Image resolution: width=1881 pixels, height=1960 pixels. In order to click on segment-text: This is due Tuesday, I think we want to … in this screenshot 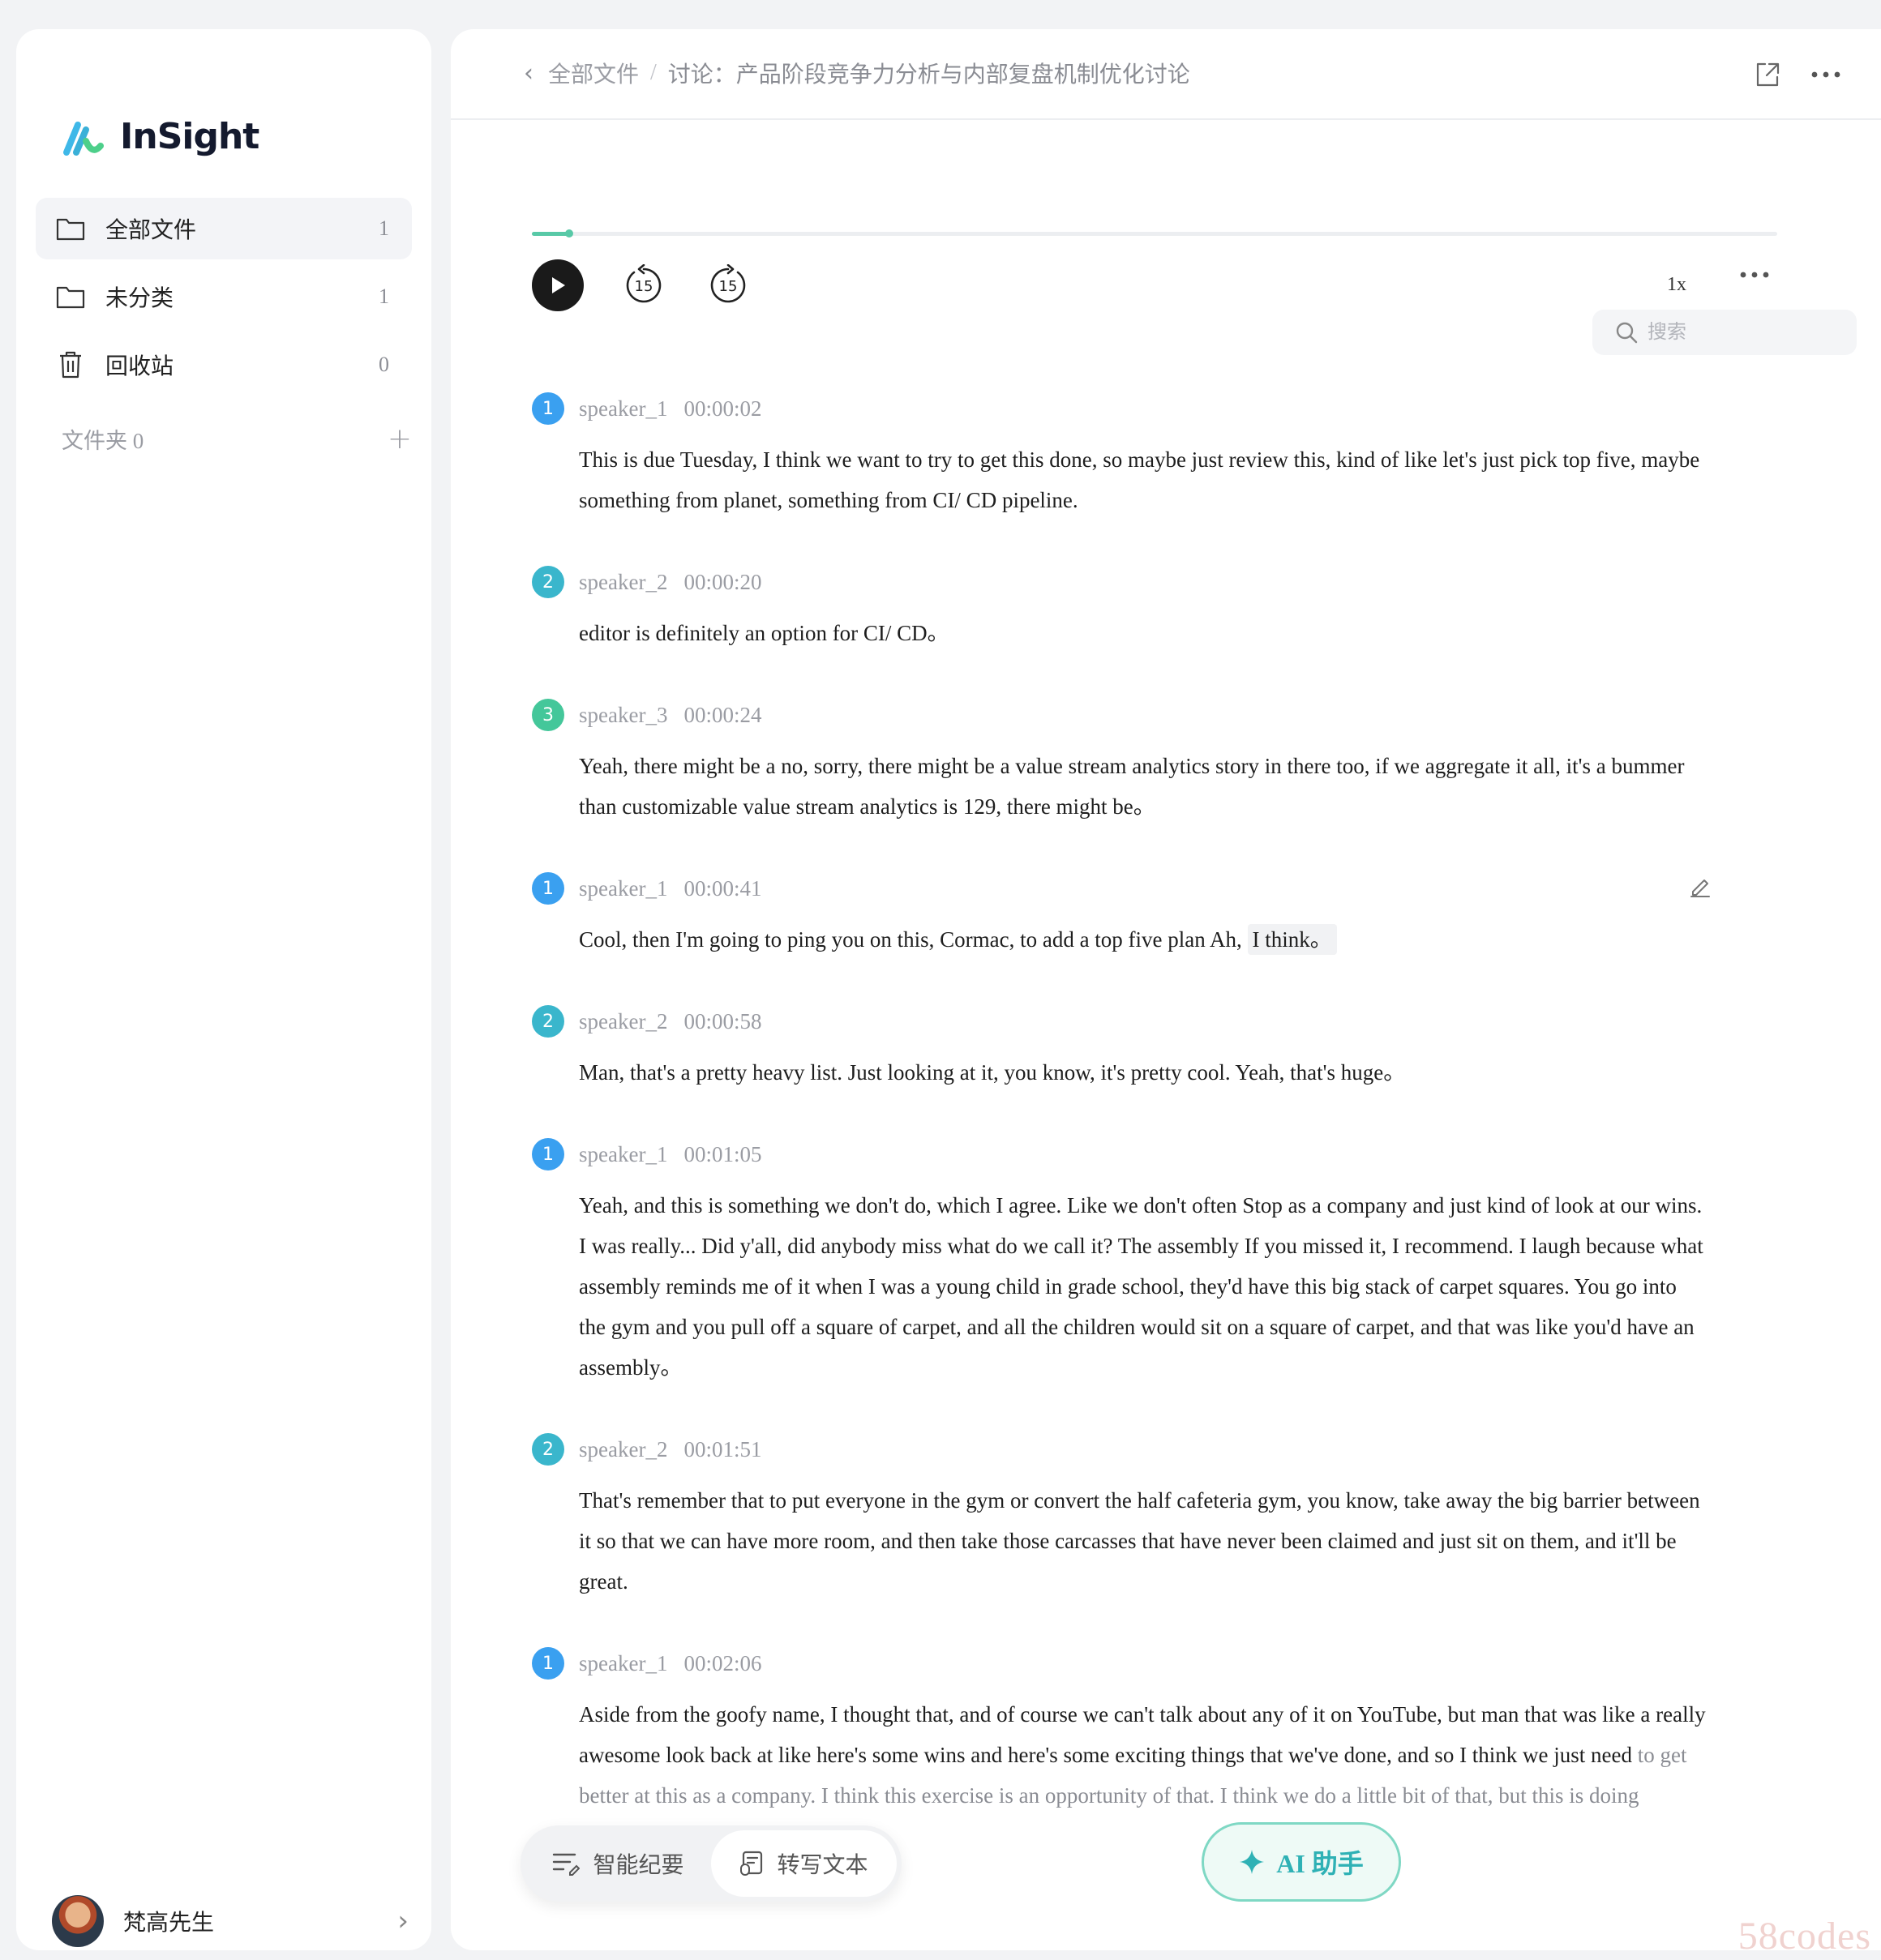, I will do `click(1142, 479)`.